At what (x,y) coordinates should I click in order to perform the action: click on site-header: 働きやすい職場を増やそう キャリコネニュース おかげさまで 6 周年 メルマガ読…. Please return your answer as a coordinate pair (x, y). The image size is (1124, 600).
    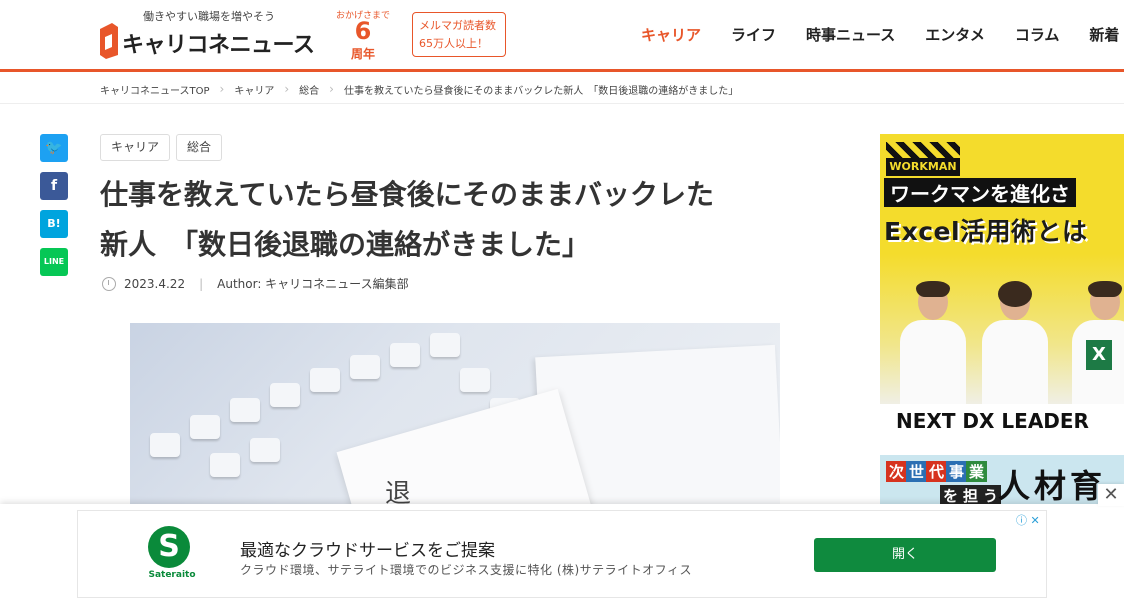
    Looking at the image, I should click on (562, 36).